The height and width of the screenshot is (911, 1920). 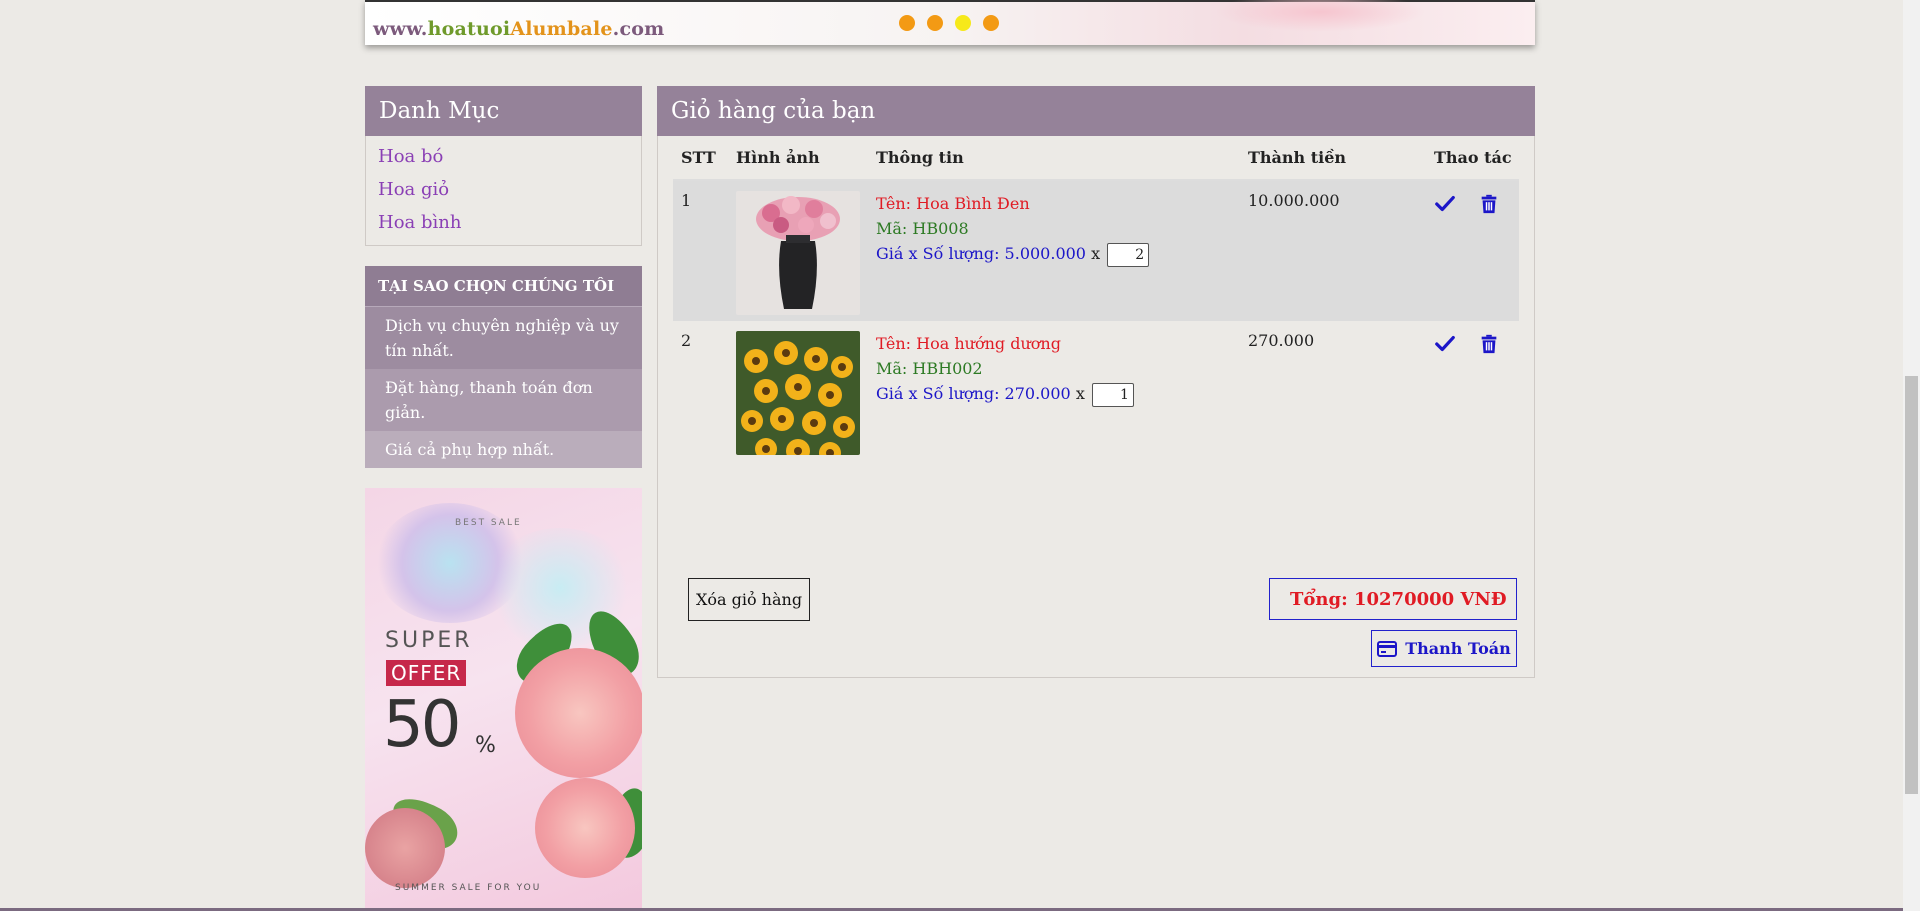 What do you see at coordinates (429, 640) in the screenshot?
I see `promo-super: SUPER` at bounding box center [429, 640].